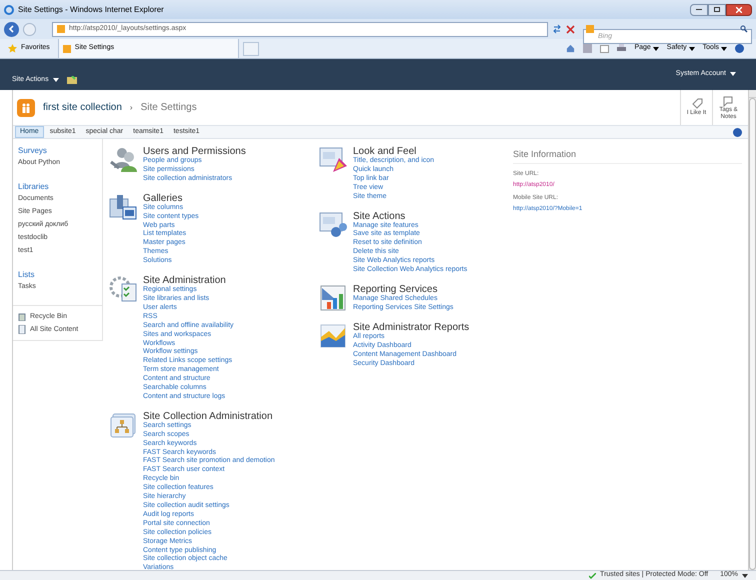 The width and height of the screenshot is (756, 580). What do you see at coordinates (395, 289) in the screenshot?
I see `section-heading: Reporting Services` at bounding box center [395, 289].